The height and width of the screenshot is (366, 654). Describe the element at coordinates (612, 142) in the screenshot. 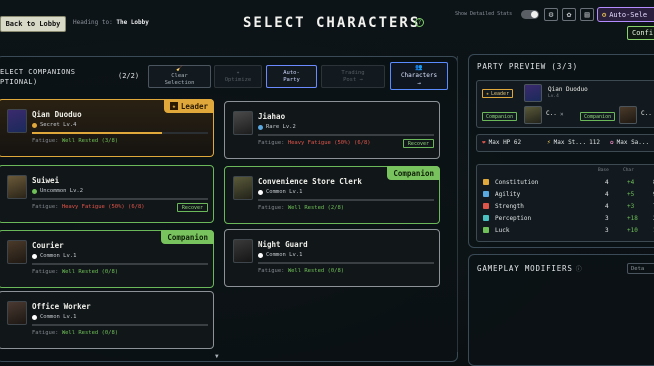

I see `brain-icon: ✿` at that location.